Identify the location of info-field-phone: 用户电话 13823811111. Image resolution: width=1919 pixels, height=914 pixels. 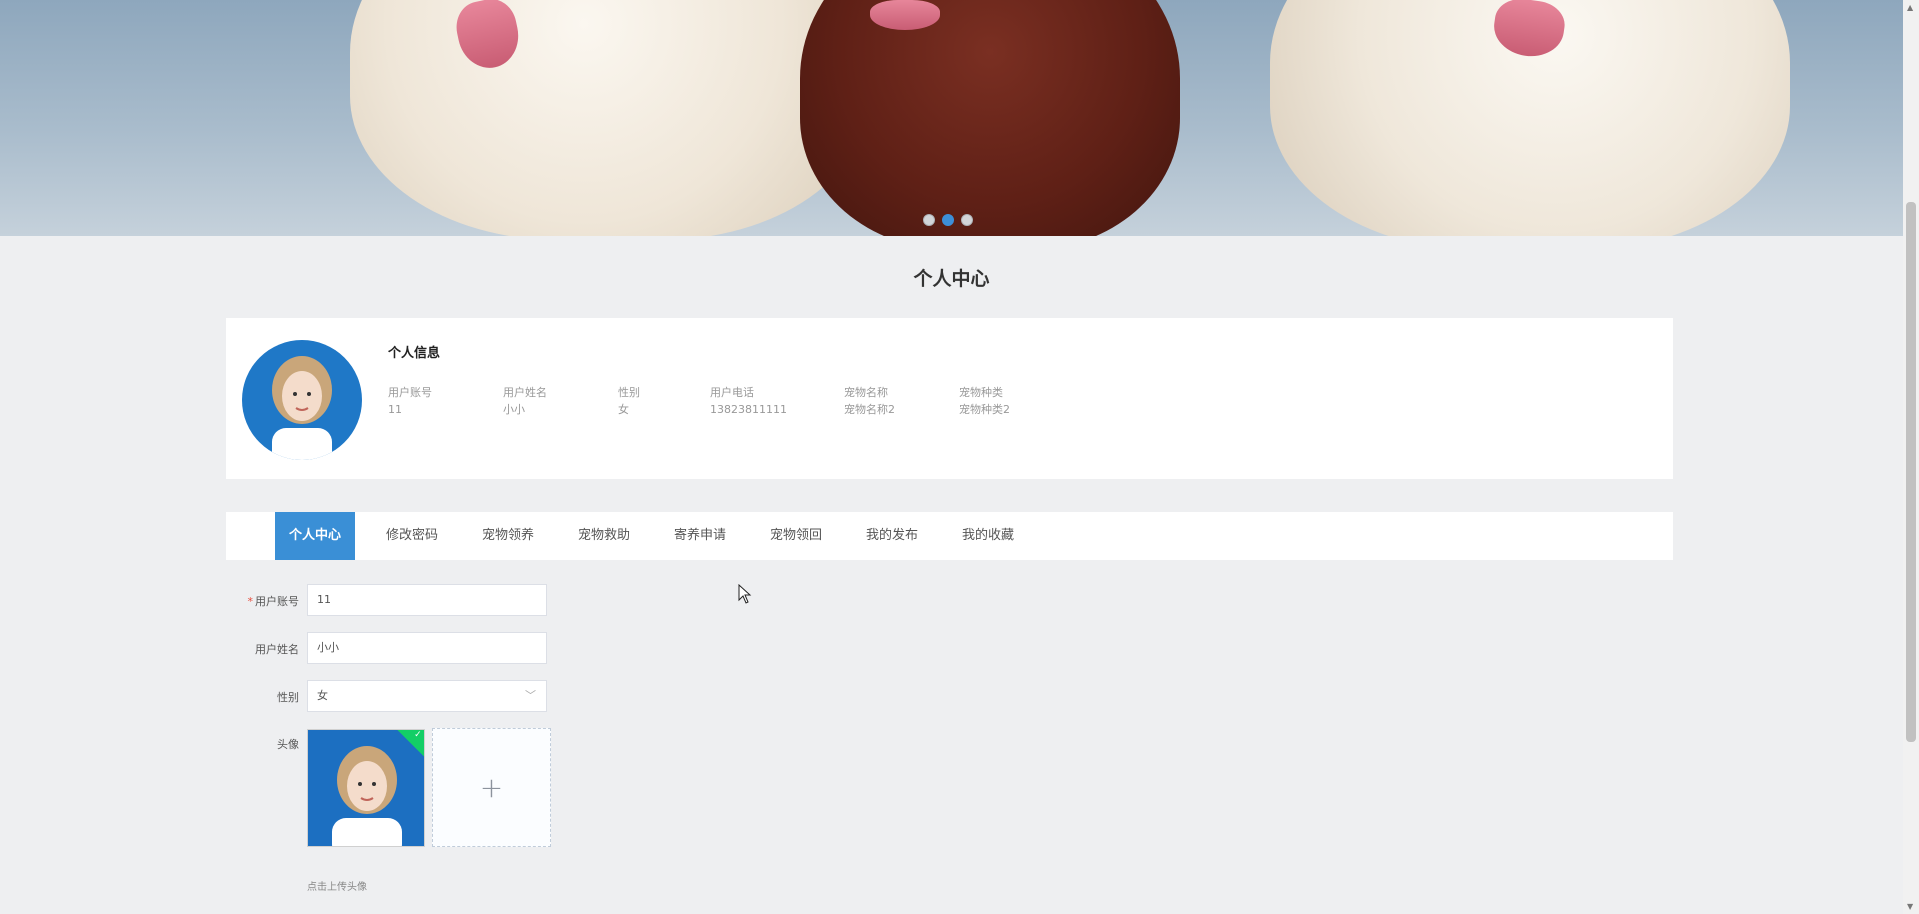
(777, 401).